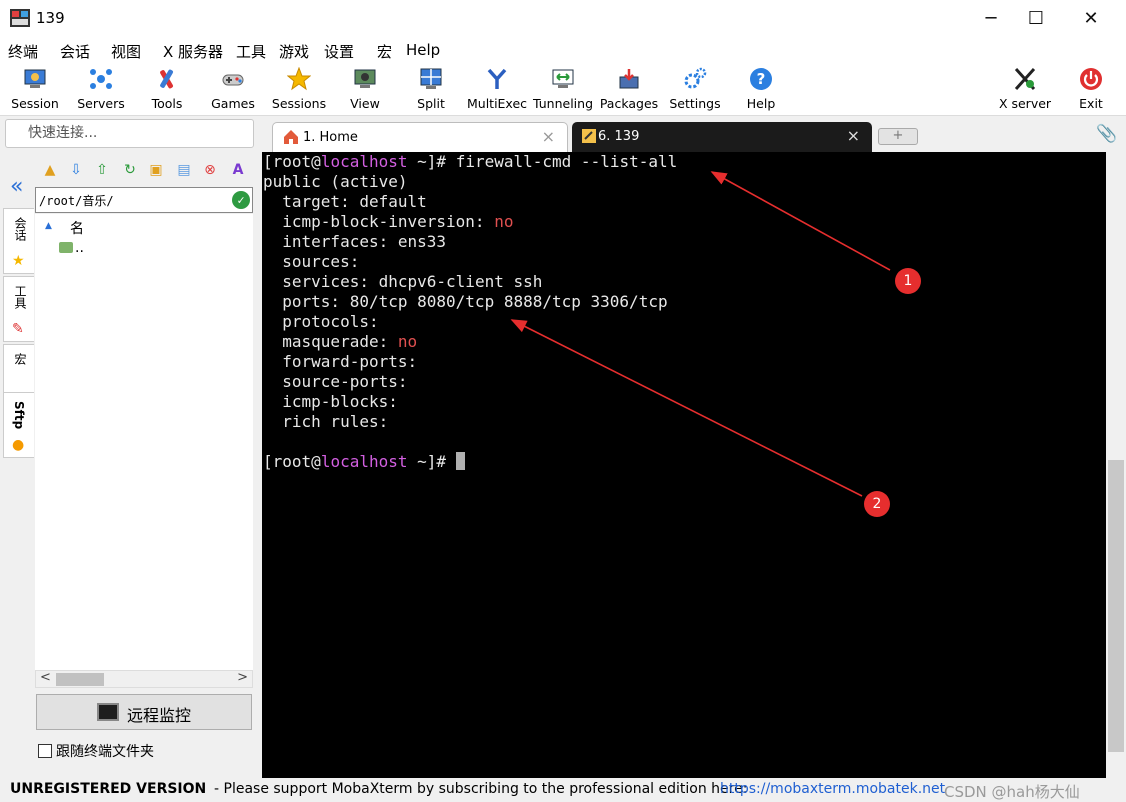 The height and width of the screenshot is (802, 1126). I want to click on view-icon, so click(365, 78).